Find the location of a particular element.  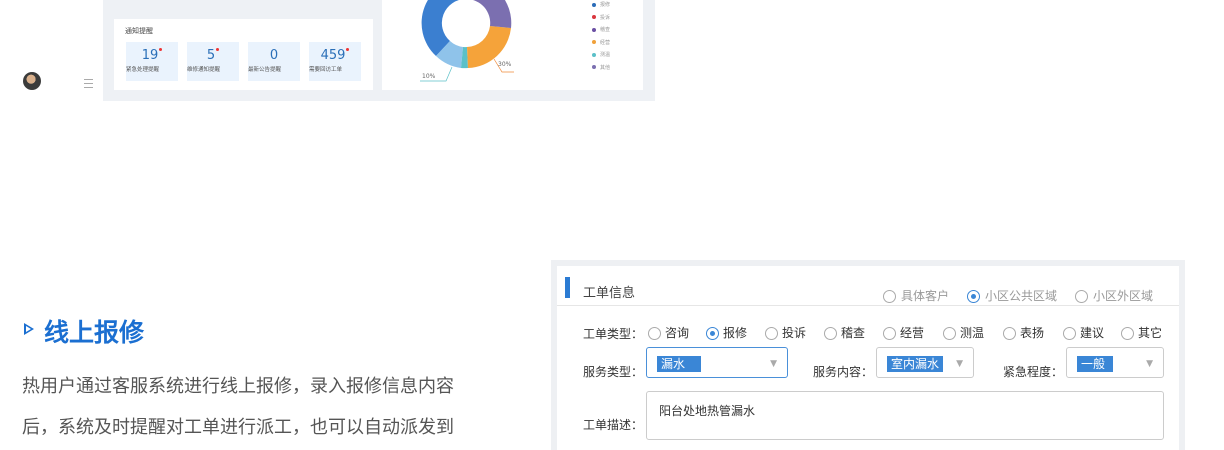

stat-notice: 0 最新公告提醒 is located at coordinates (274, 61).